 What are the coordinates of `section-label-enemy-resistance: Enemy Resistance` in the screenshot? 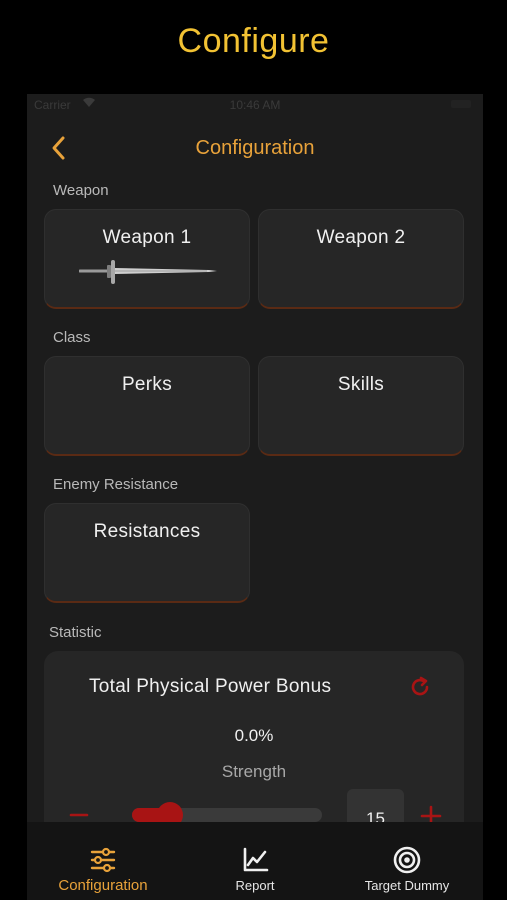 It's located at (116, 484).